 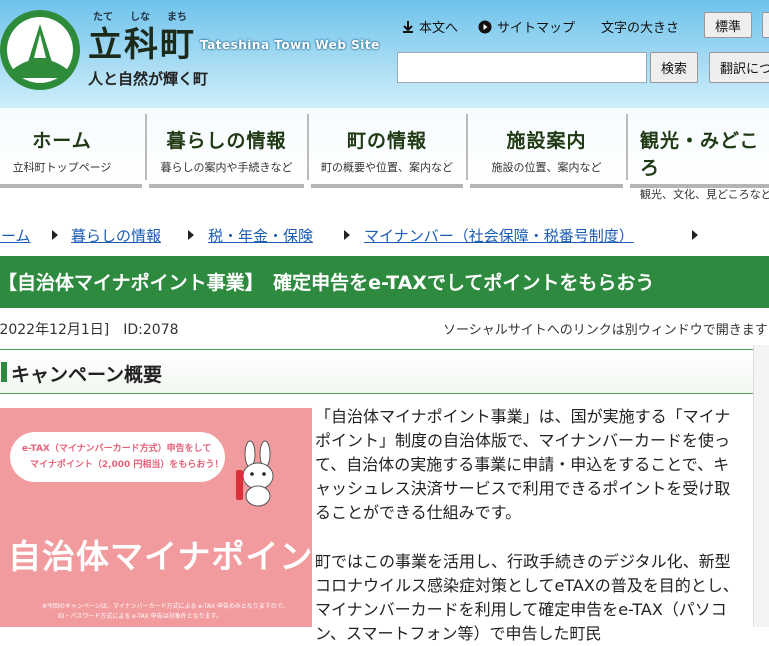 I want to click on section-heading-box: キャンペーン概要, so click(x=377, y=371).